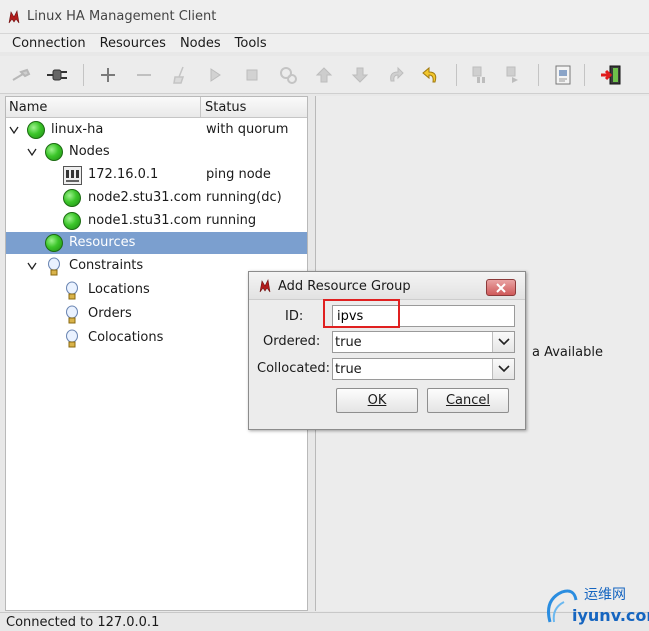 The height and width of the screenshot is (631, 649). What do you see at coordinates (423, 369) in the screenshot?
I see `collocated-select: true` at bounding box center [423, 369].